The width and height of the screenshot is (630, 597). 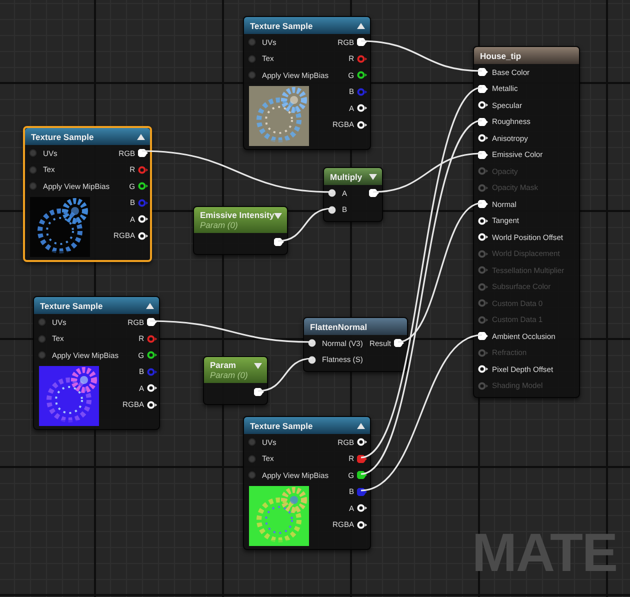 I want to click on node-title: Multiply, so click(x=347, y=177).